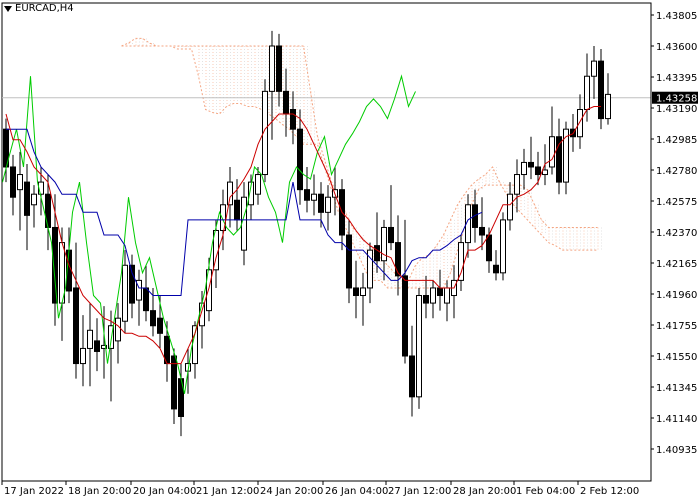 This screenshot has height=500, width=700. Describe the element at coordinates (676, 295) in the screenshot. I see `price-tick-label: 1.41960` at that location.